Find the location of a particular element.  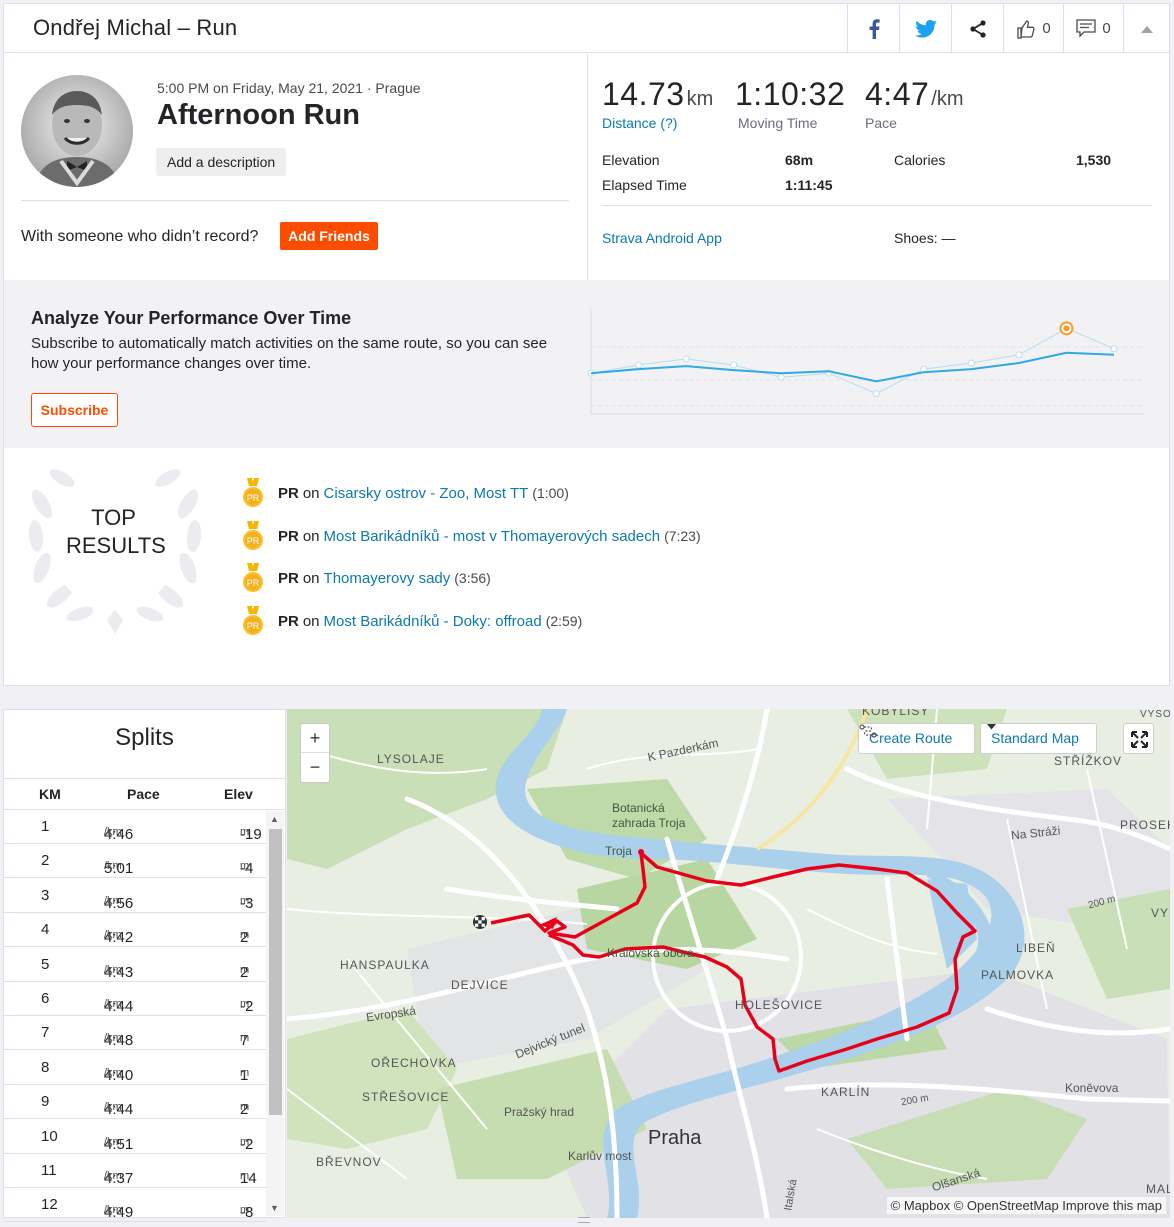

add-description-button: Add a description is located at coordinates (221, 162).